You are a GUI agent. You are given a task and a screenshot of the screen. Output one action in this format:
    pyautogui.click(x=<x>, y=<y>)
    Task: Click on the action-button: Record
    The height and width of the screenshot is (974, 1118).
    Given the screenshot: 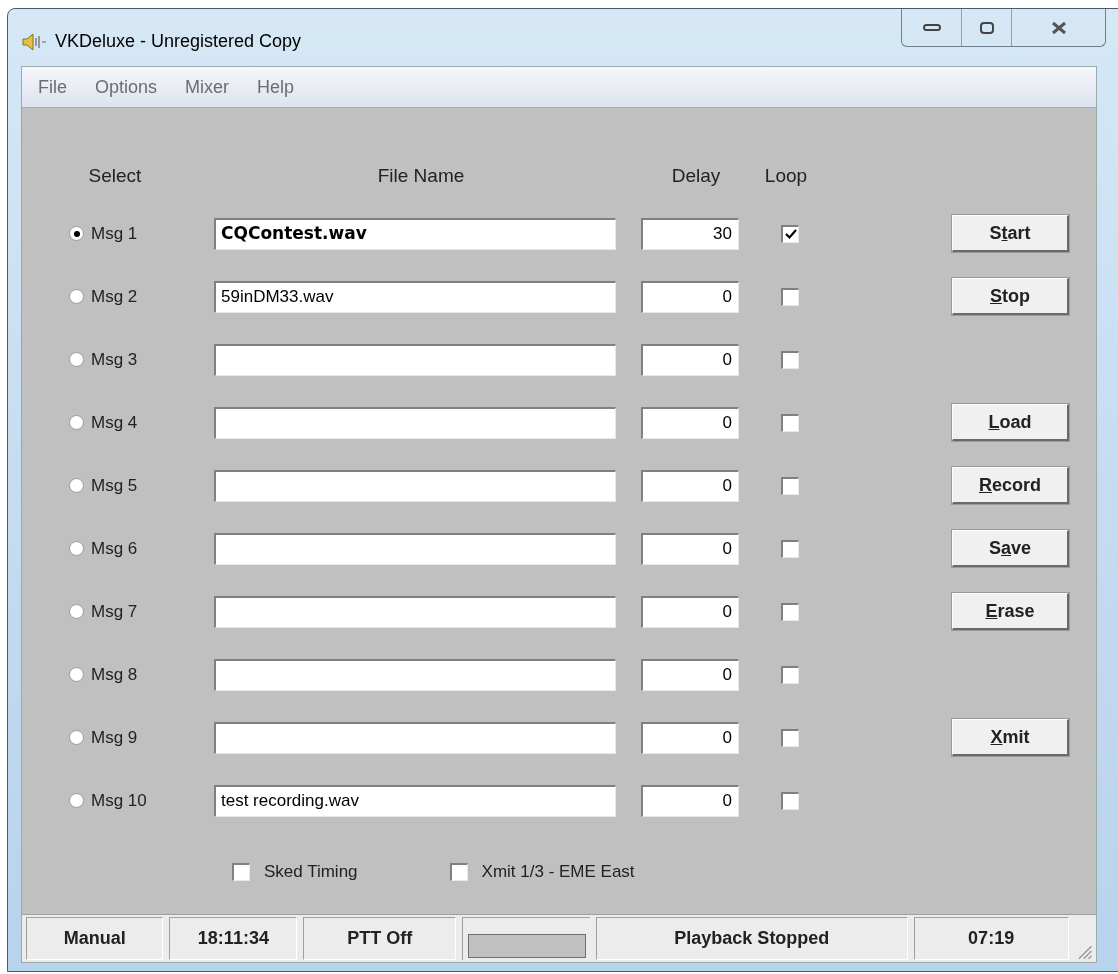 What is the action you would take?
    pyautogui.click(x=1010, y=485)
    